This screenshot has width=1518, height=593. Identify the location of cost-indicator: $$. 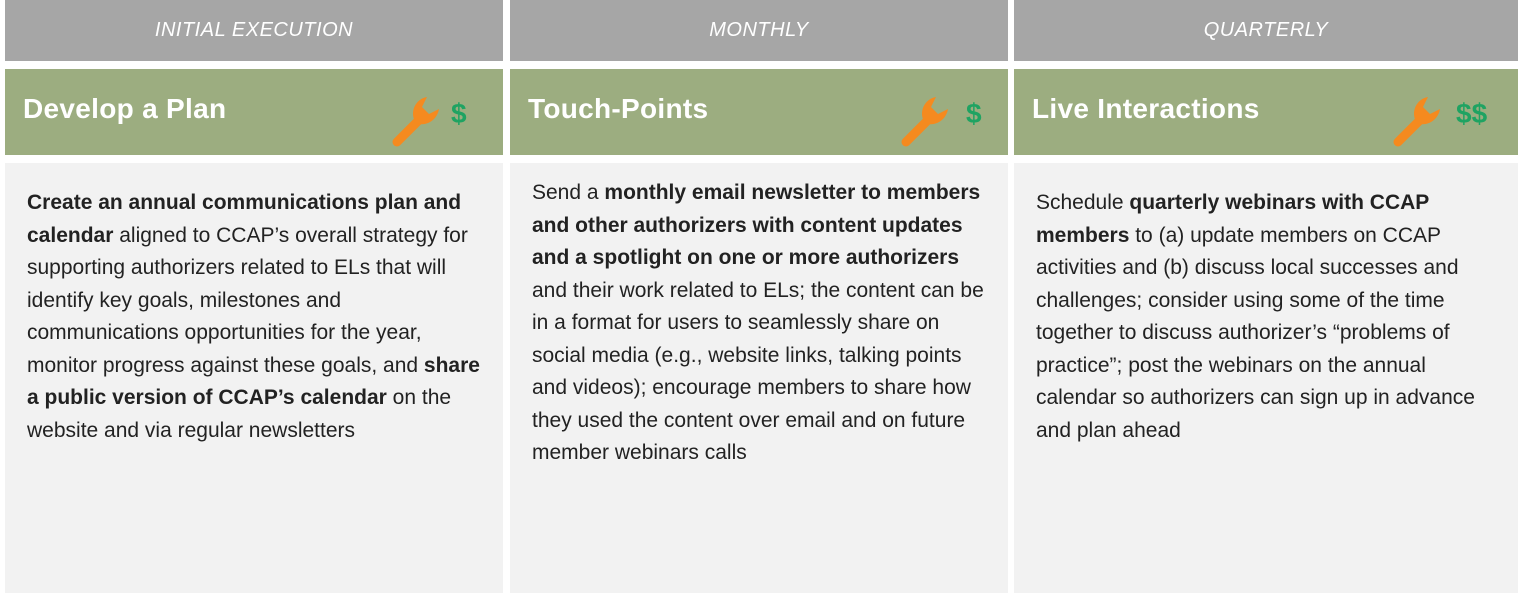
(1472, 113).